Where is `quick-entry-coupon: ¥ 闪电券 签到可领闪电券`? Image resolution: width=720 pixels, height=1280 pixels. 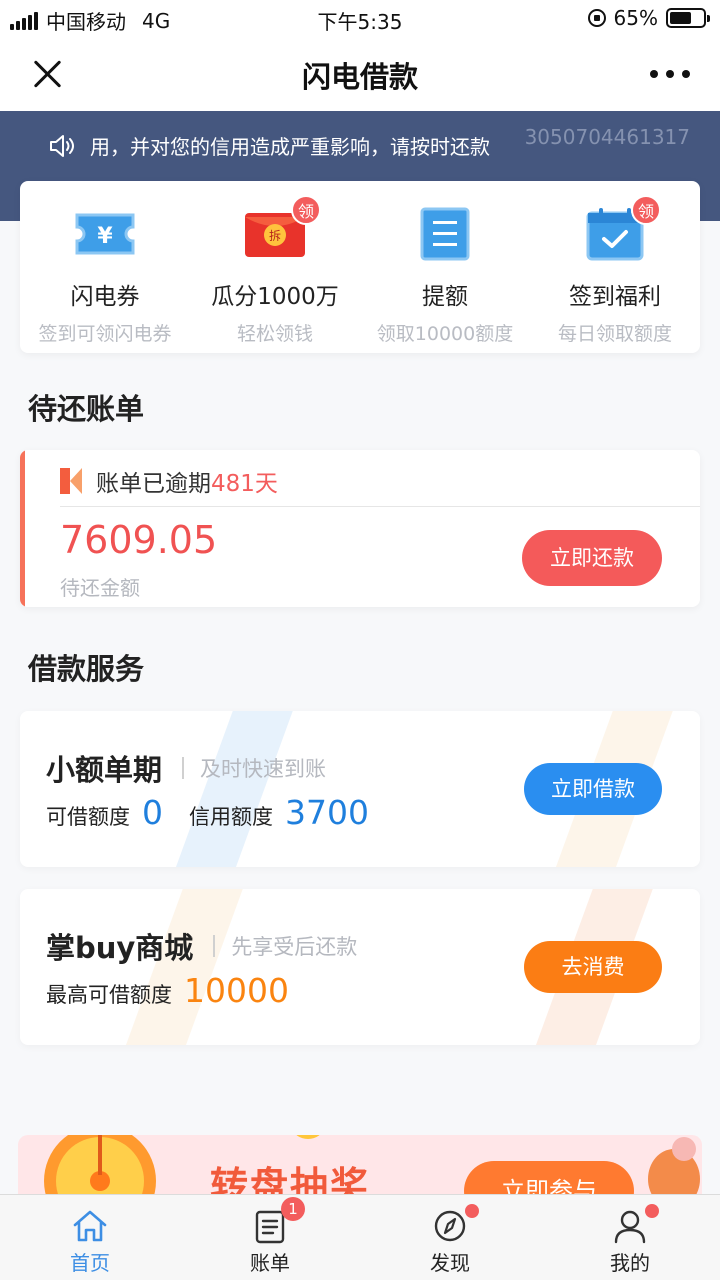
quick-entry-coupon: ¥ 闪电券 签到可领闪电券 is located at coordinates (105, 267).